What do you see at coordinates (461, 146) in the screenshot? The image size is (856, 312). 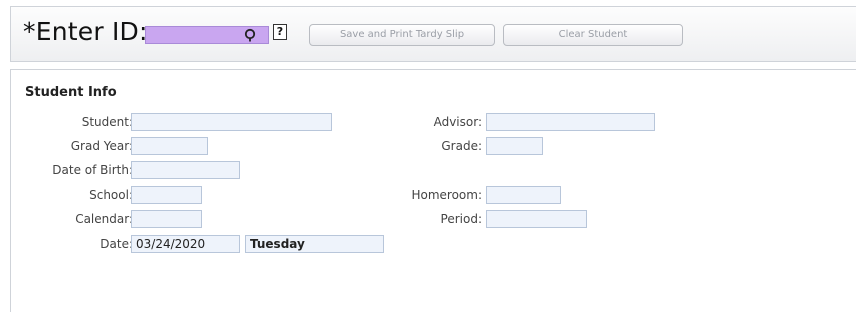 I see `grade-label: Grade:` at bounding box center [461, 146].